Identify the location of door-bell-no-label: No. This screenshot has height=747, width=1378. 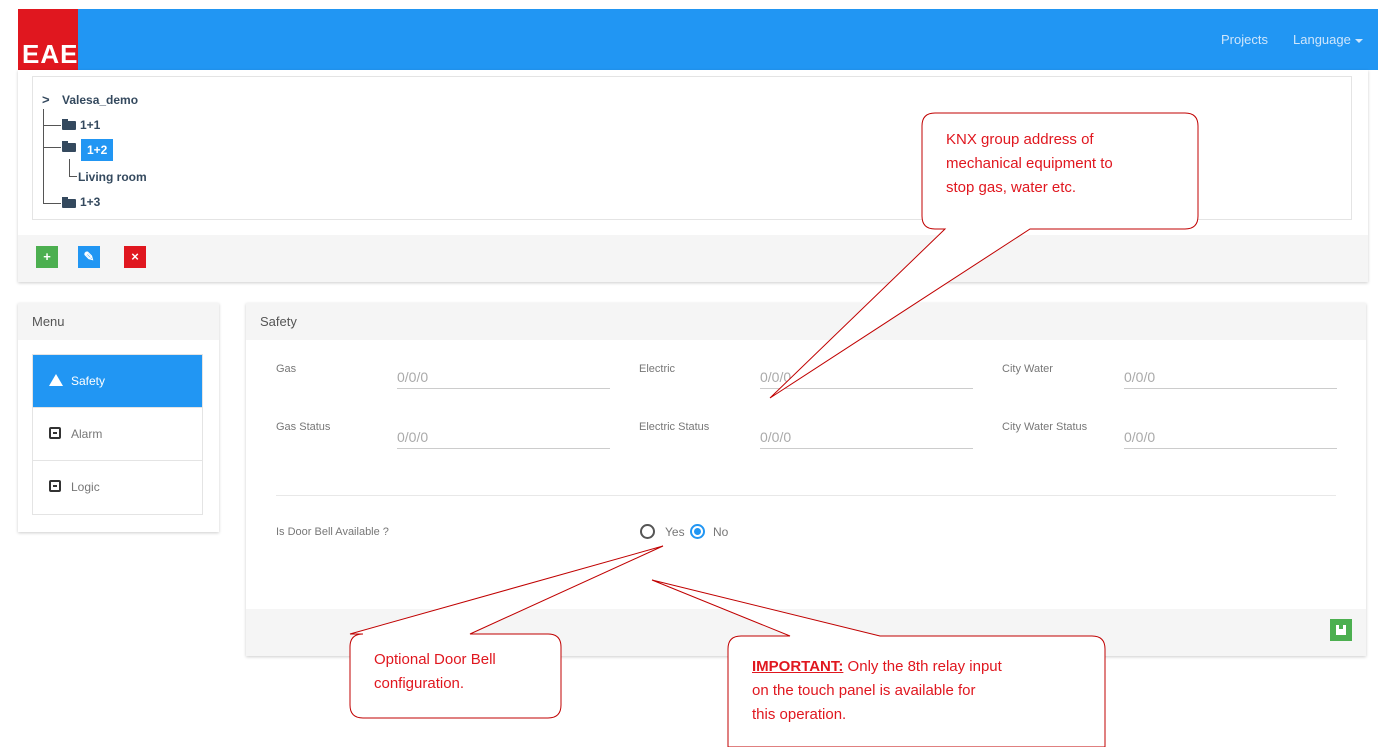
(720, 532).